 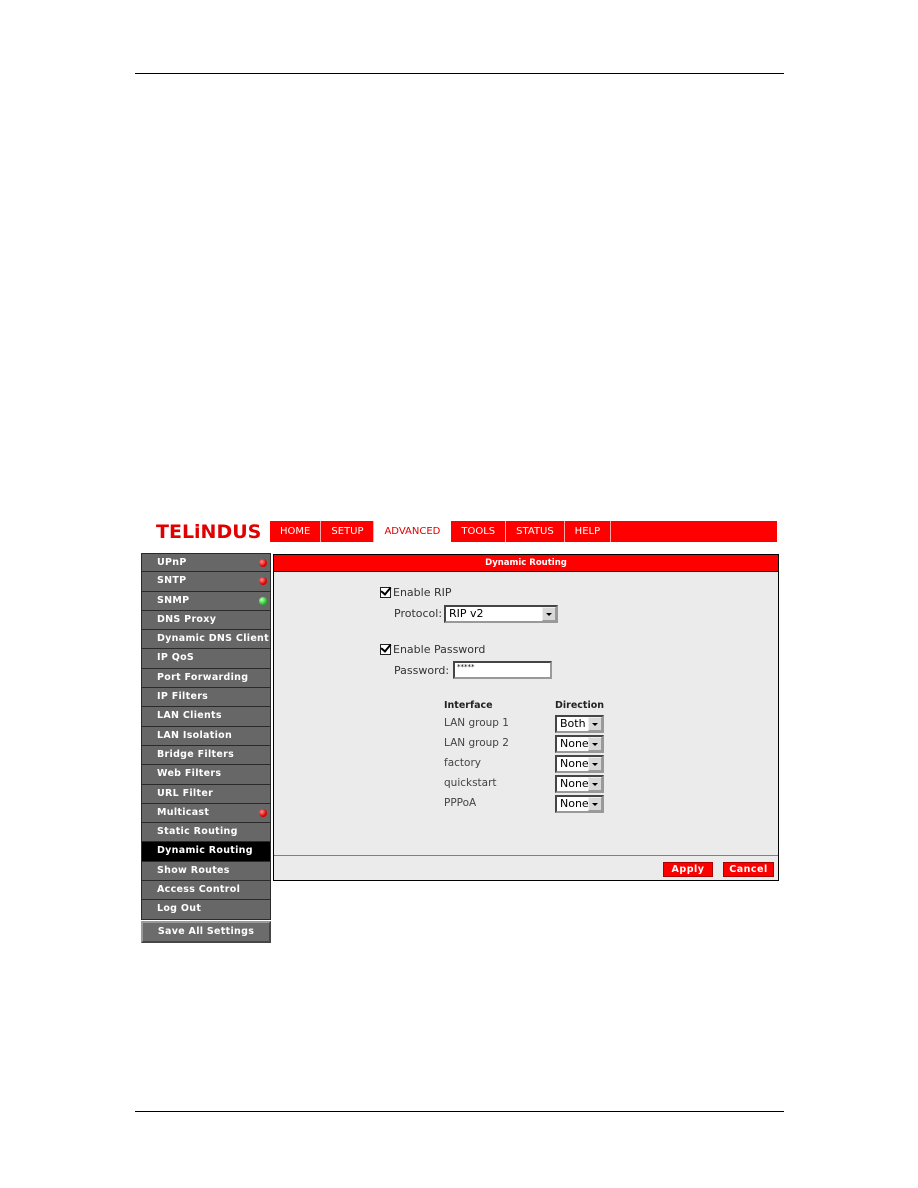 I want to click on top-nav: HOME SETUP ADVANCED TOOLS STATUS HELP, so click(x=523, y=531).